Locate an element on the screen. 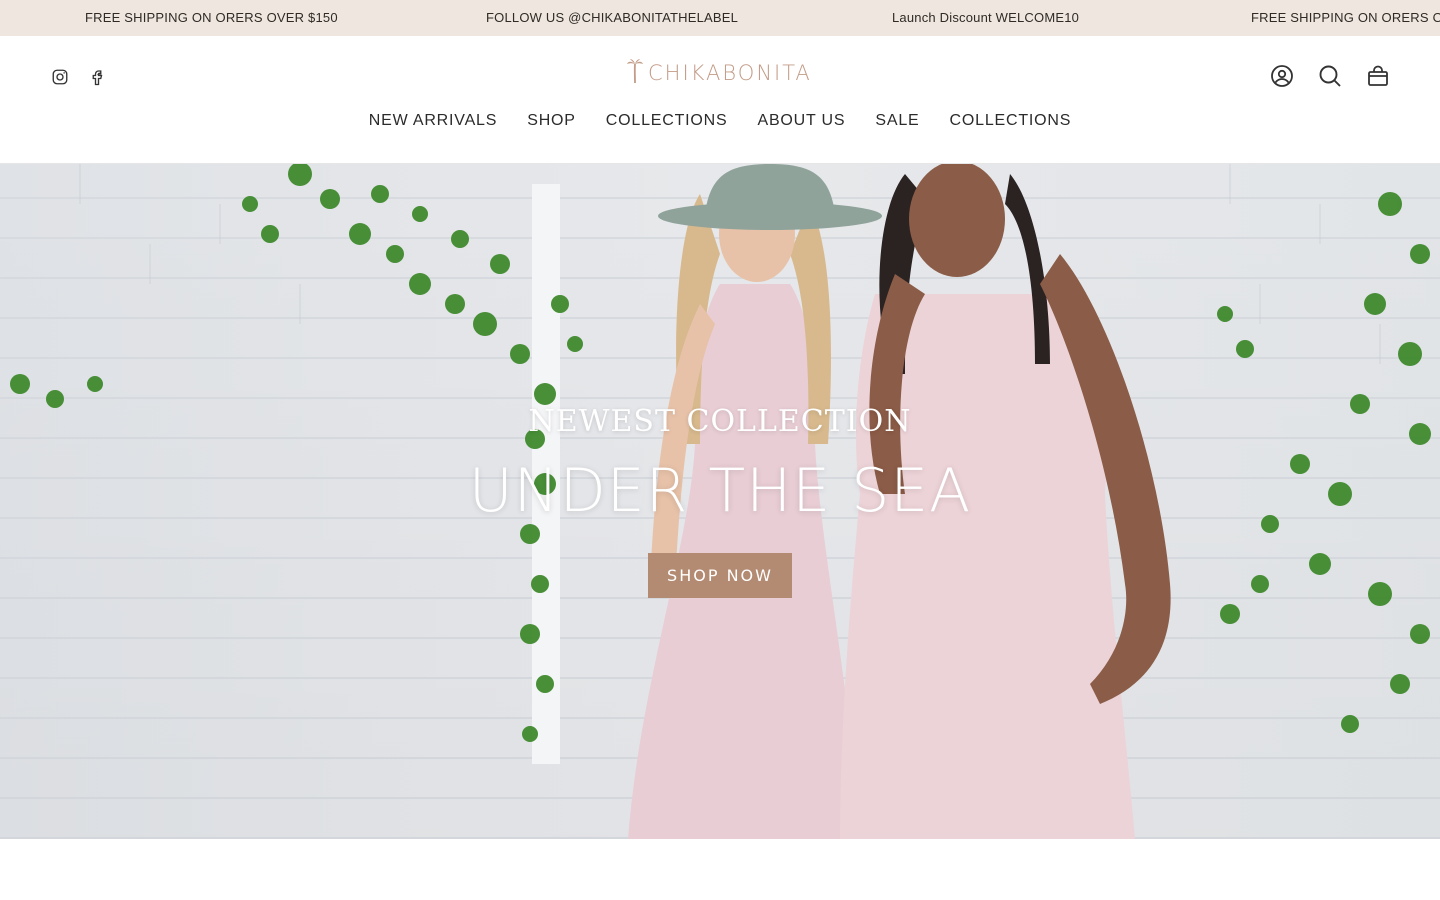 The image size is (1440, 900). header-utilities is located at coordinates (1330, 76).